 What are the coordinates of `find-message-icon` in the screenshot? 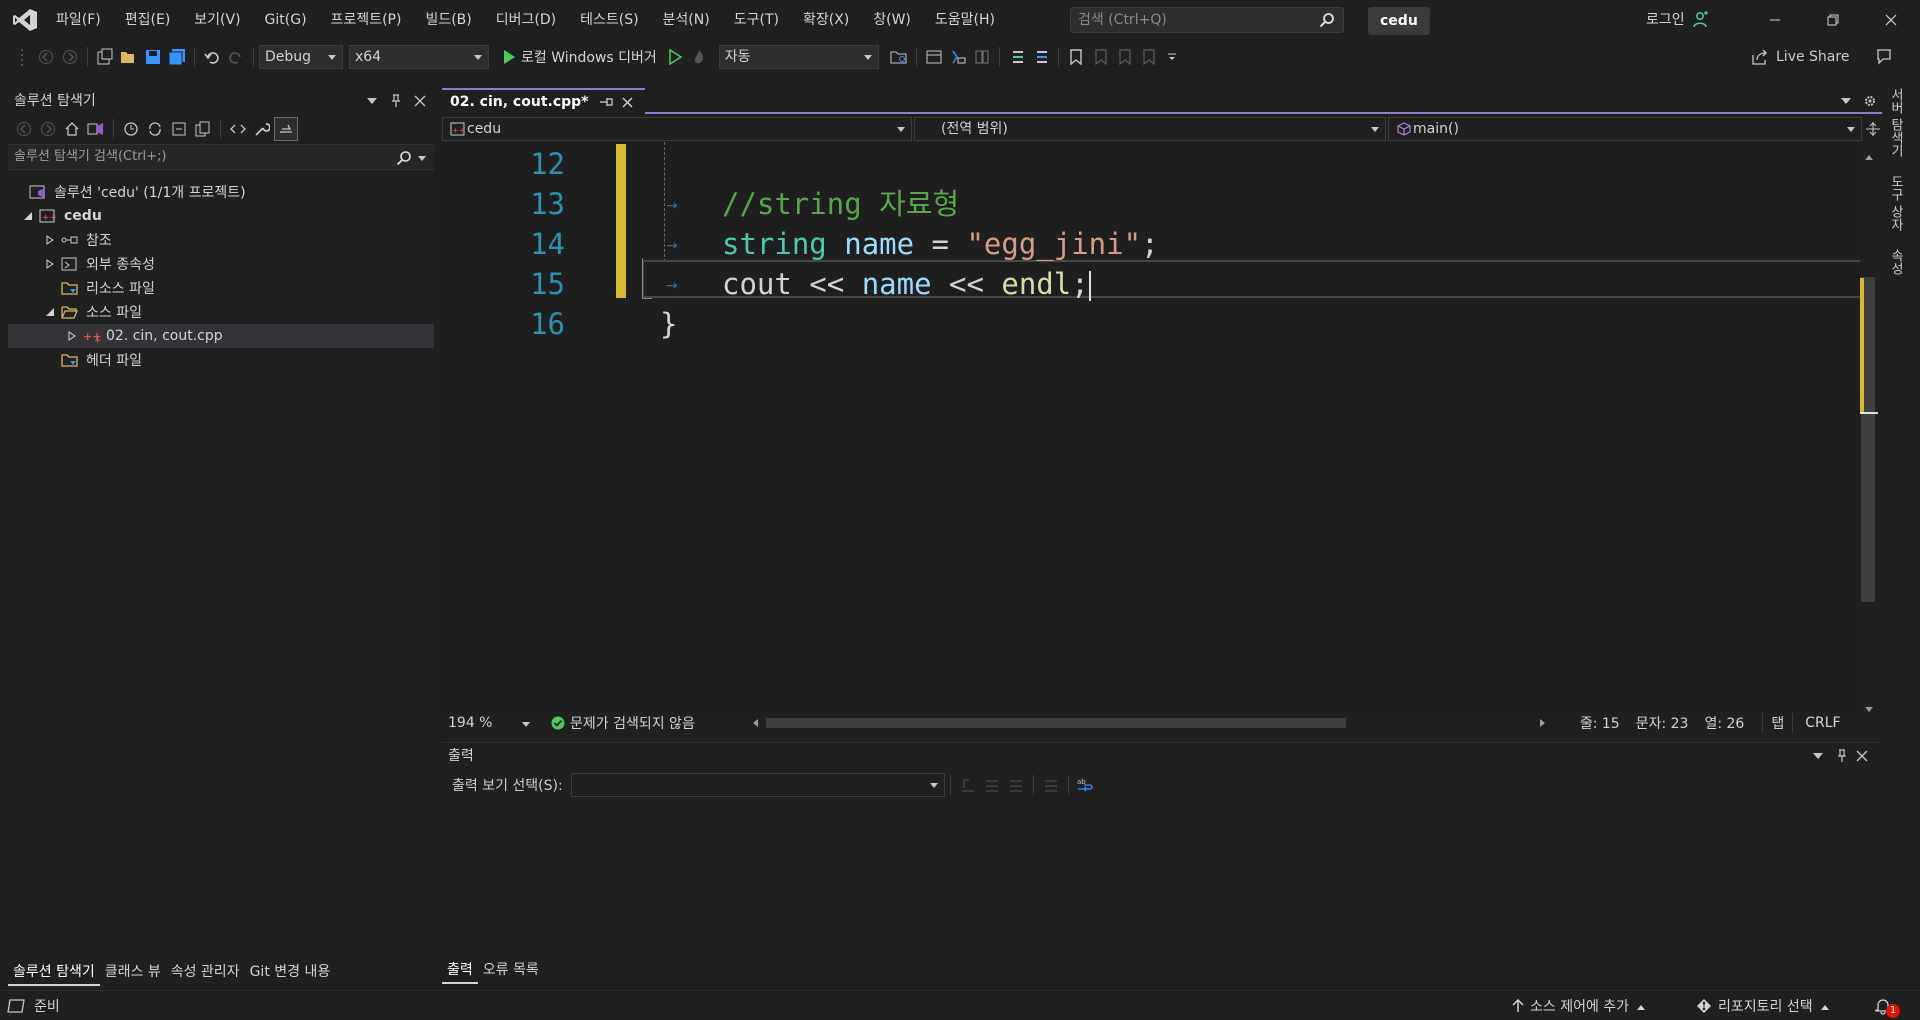 It's located at (968, 785).